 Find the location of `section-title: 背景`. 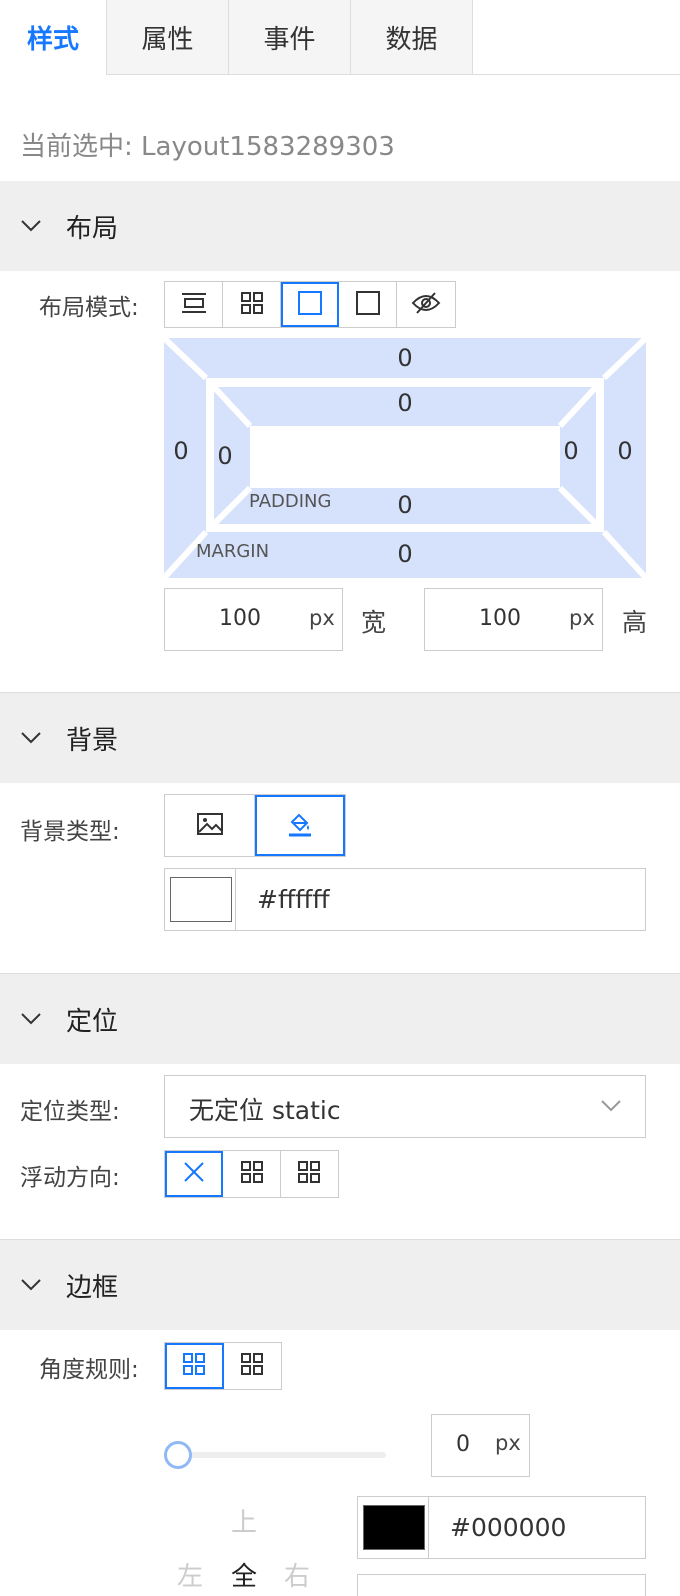

section-title: 背景 is located at coordinates (92, 740).